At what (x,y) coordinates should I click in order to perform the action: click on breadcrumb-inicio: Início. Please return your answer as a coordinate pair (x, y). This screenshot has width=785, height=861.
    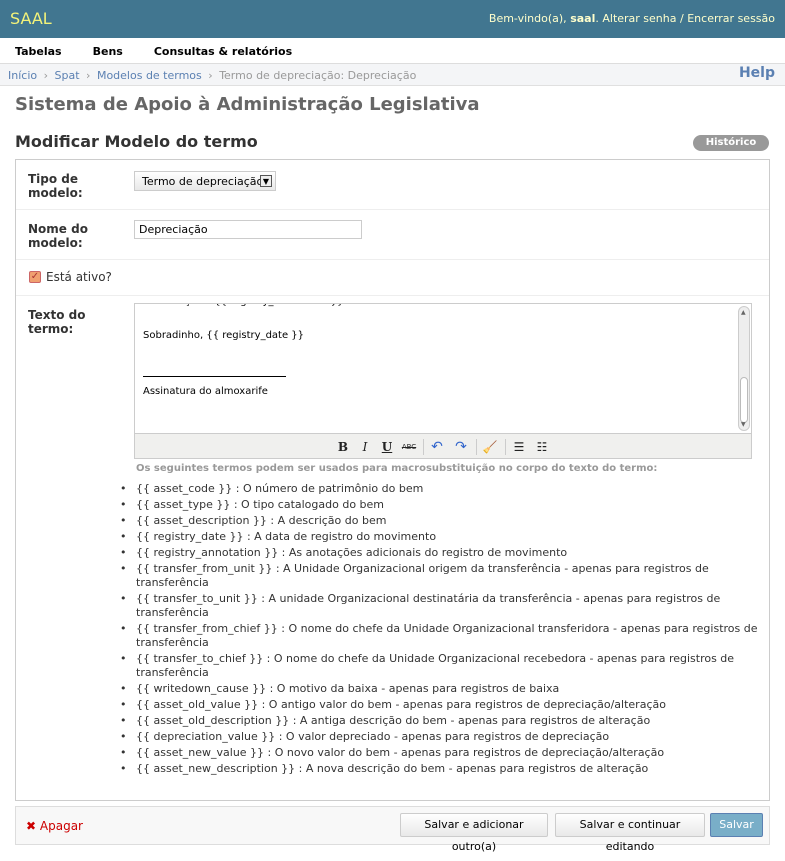
    Looking at the image, I should click on (22, 75).